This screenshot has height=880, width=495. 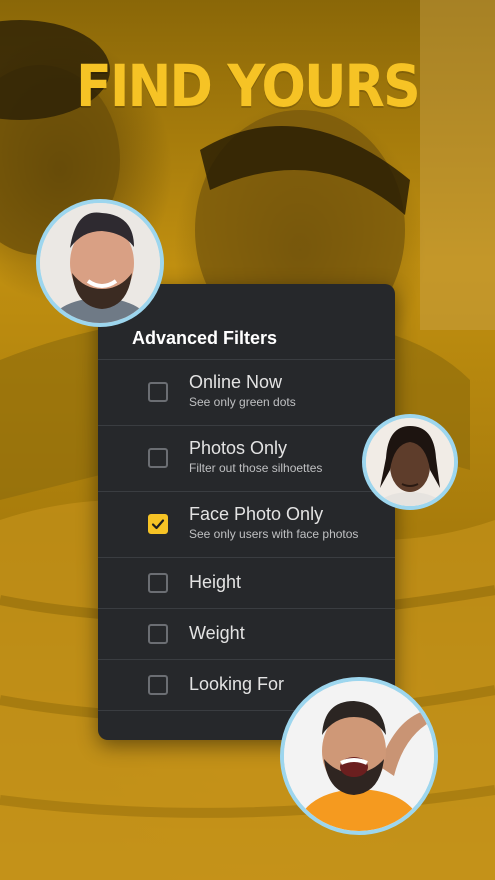 What do you see at coordinates (158, 392) in the screenshot?
I see `checkbox-online-now` at bounding box center [158, 392].